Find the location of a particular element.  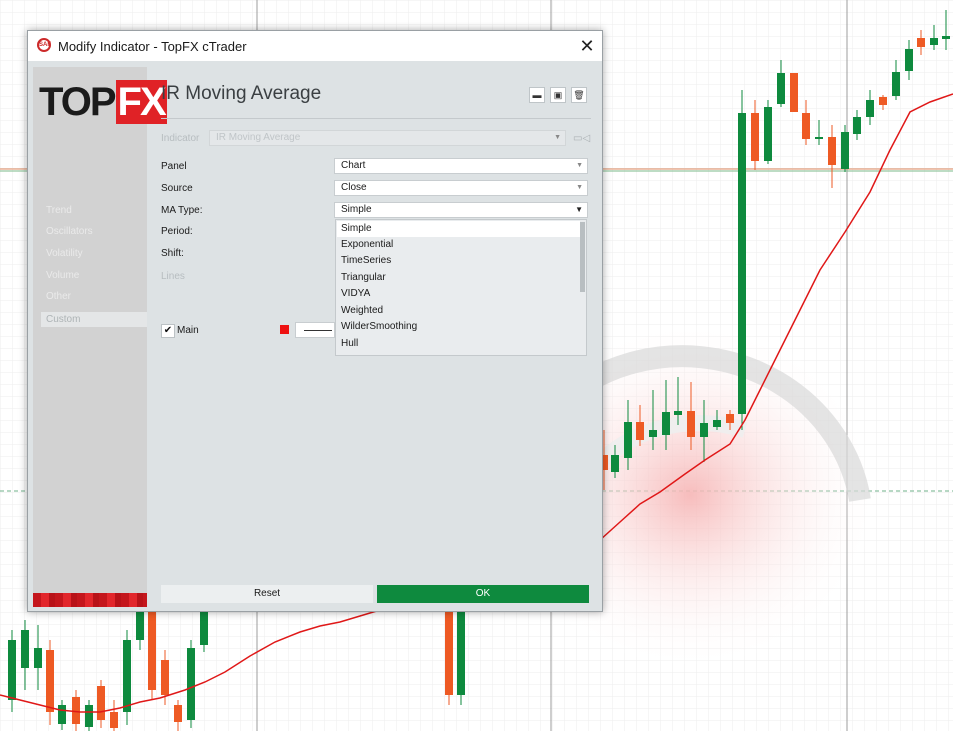

ok-button: OK is located at coordinates (483, 594).